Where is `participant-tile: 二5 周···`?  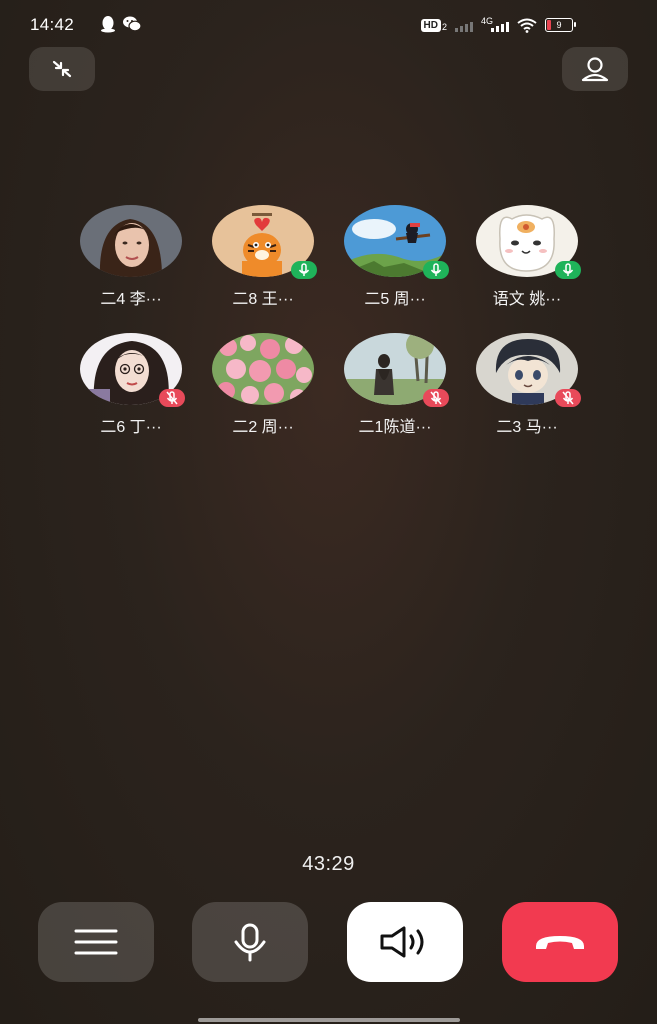
participant-tile: 二5 周··· is located at coordinates (395, 257).